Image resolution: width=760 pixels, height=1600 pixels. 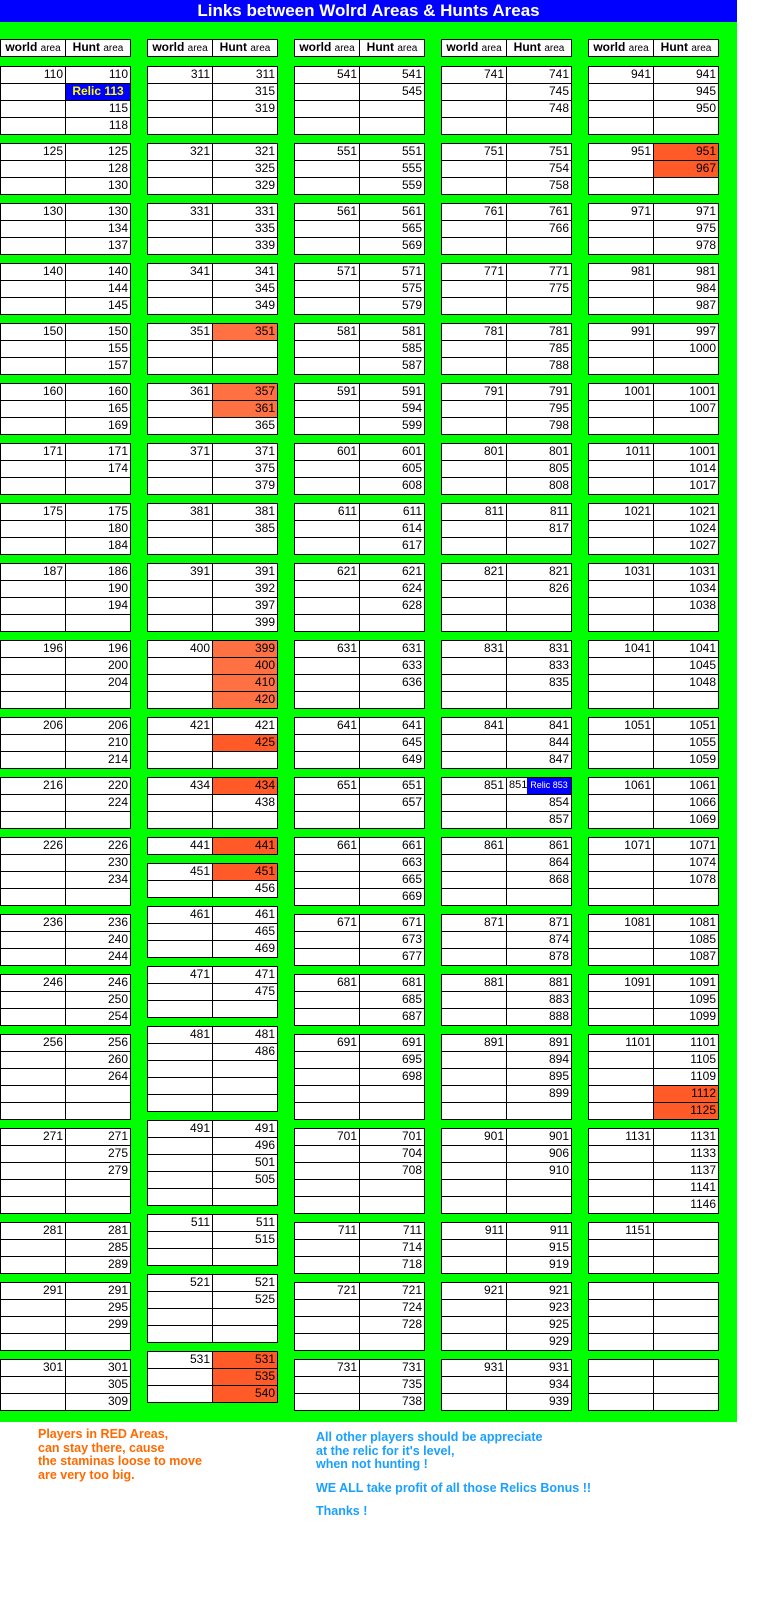 What do you see at coordinates (686, 957) in the screenshot?
I see `hunt-area-cell: 1087` at bounding box center [686, 957].